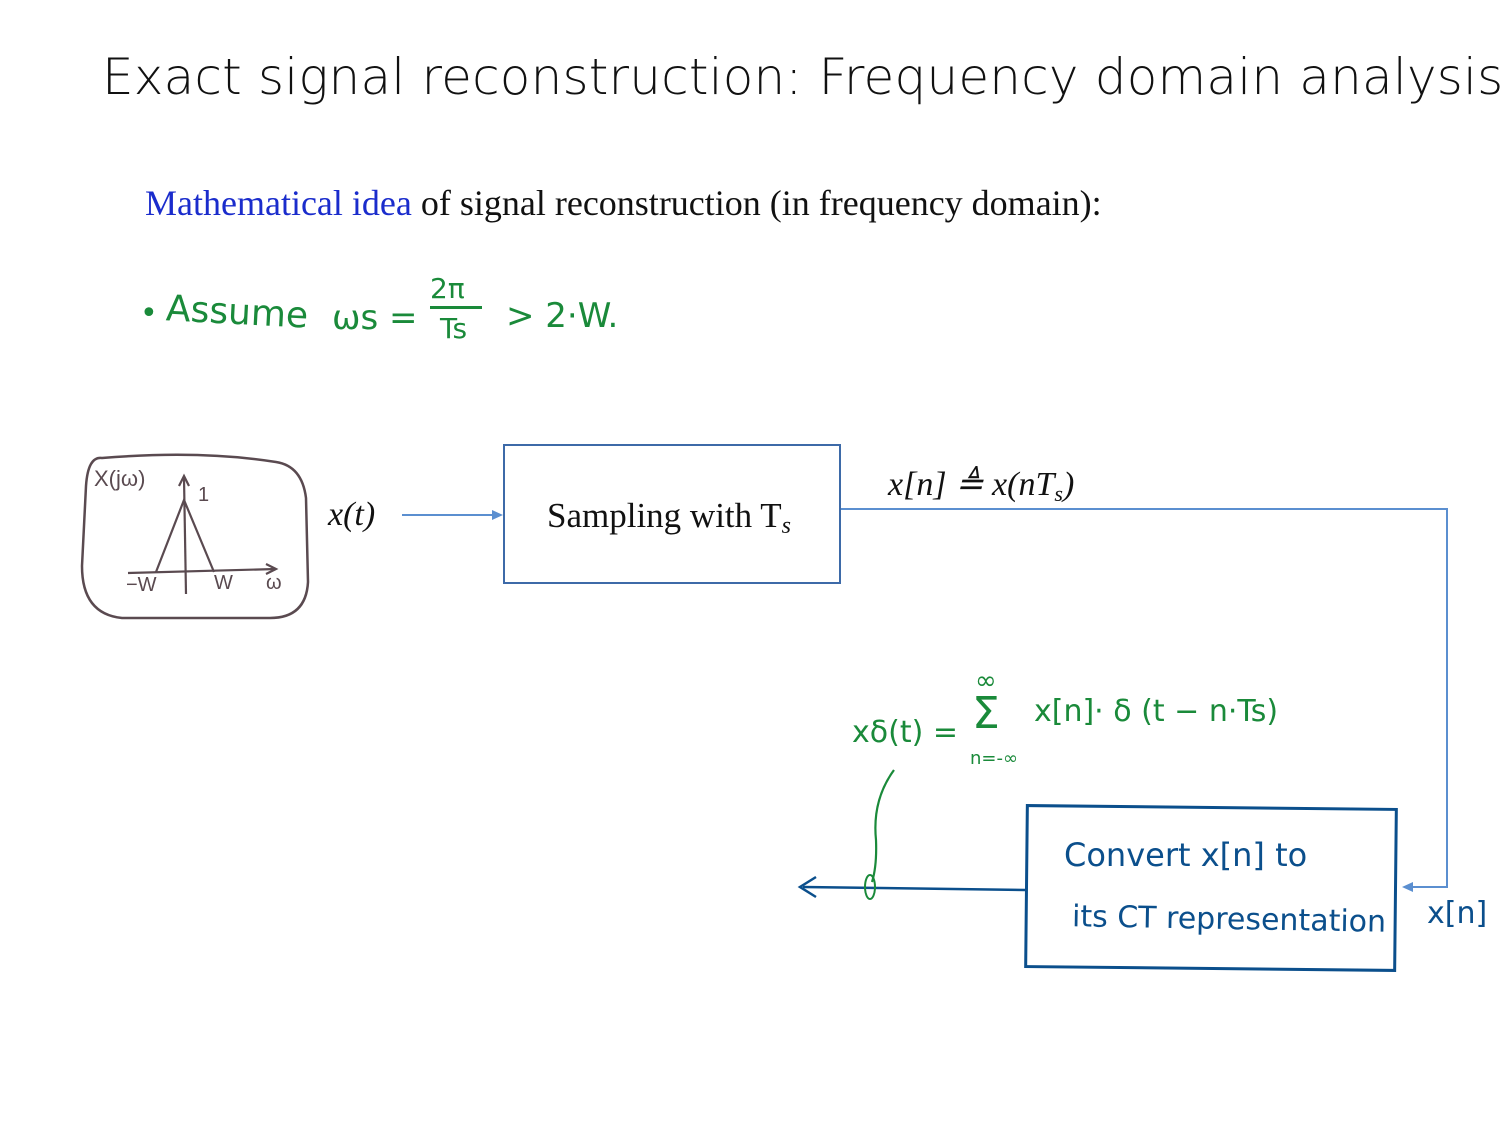  I want to click on impulse-rhs: x[n]· δ (t − n·Ts), so click(1156, 711).